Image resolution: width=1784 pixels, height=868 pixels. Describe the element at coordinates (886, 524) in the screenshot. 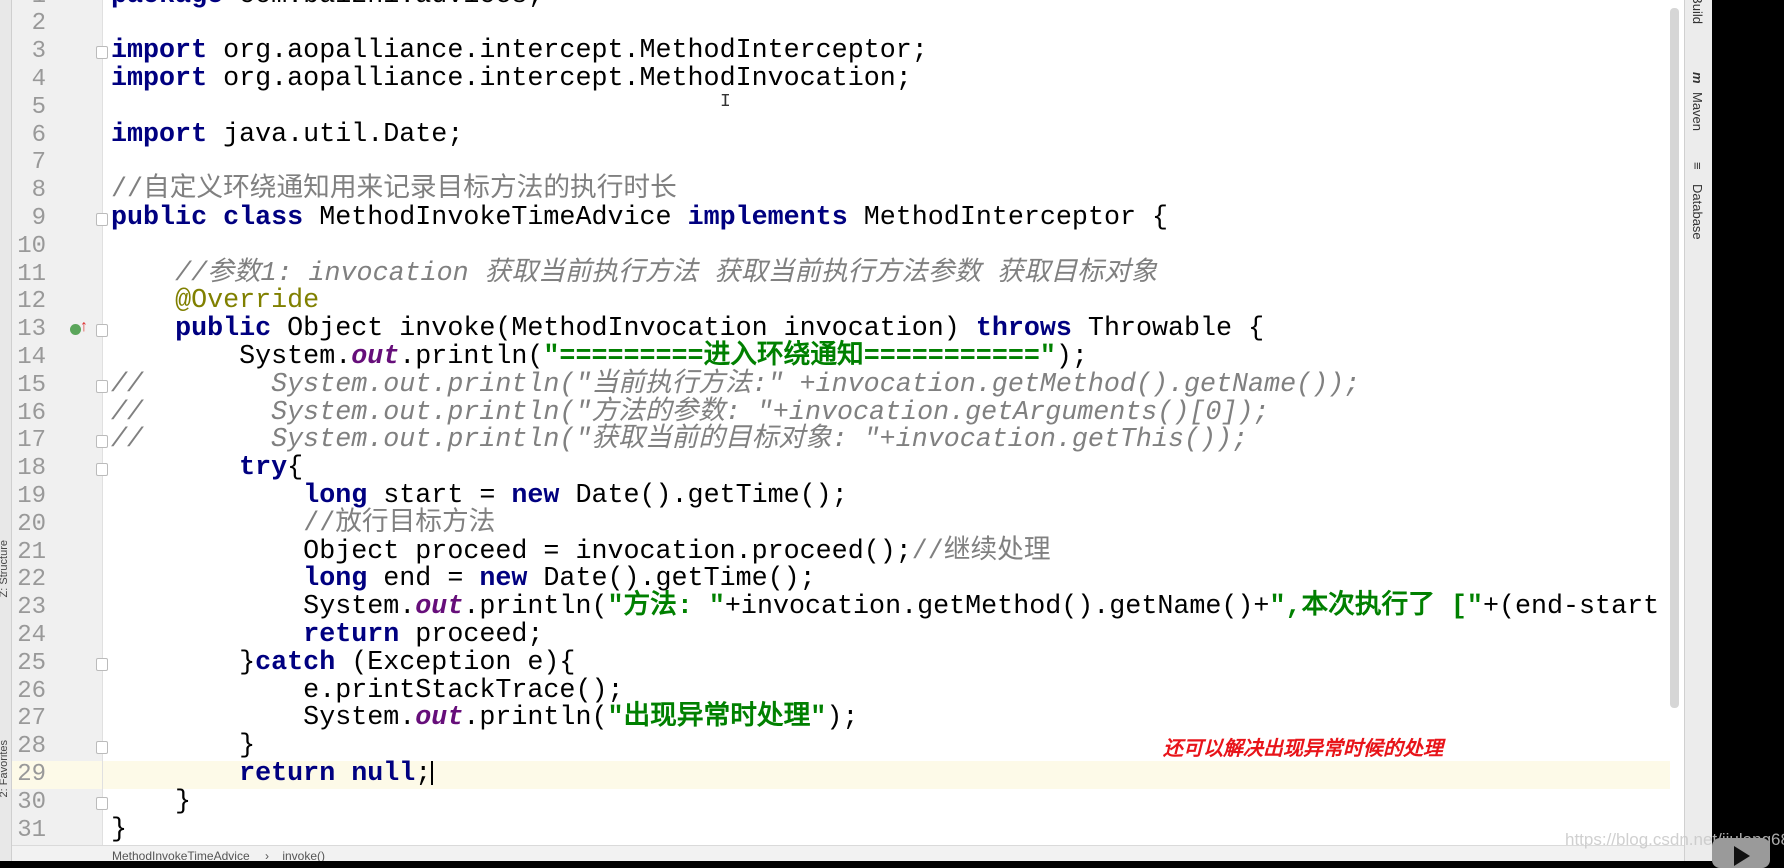

I see `code-line: //放行目标方法` at that location.